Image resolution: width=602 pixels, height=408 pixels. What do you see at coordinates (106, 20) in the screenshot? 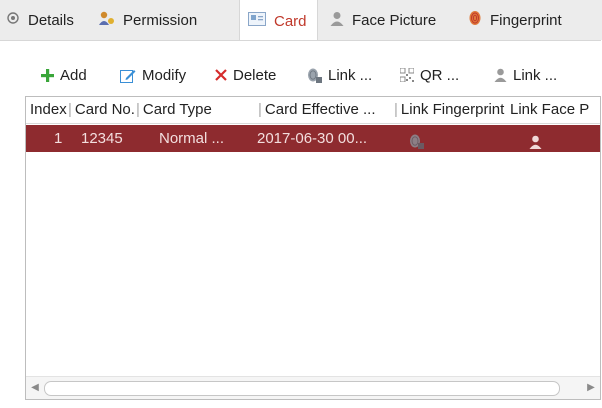
I see `permission-icon` at bounding box center [106, 20].